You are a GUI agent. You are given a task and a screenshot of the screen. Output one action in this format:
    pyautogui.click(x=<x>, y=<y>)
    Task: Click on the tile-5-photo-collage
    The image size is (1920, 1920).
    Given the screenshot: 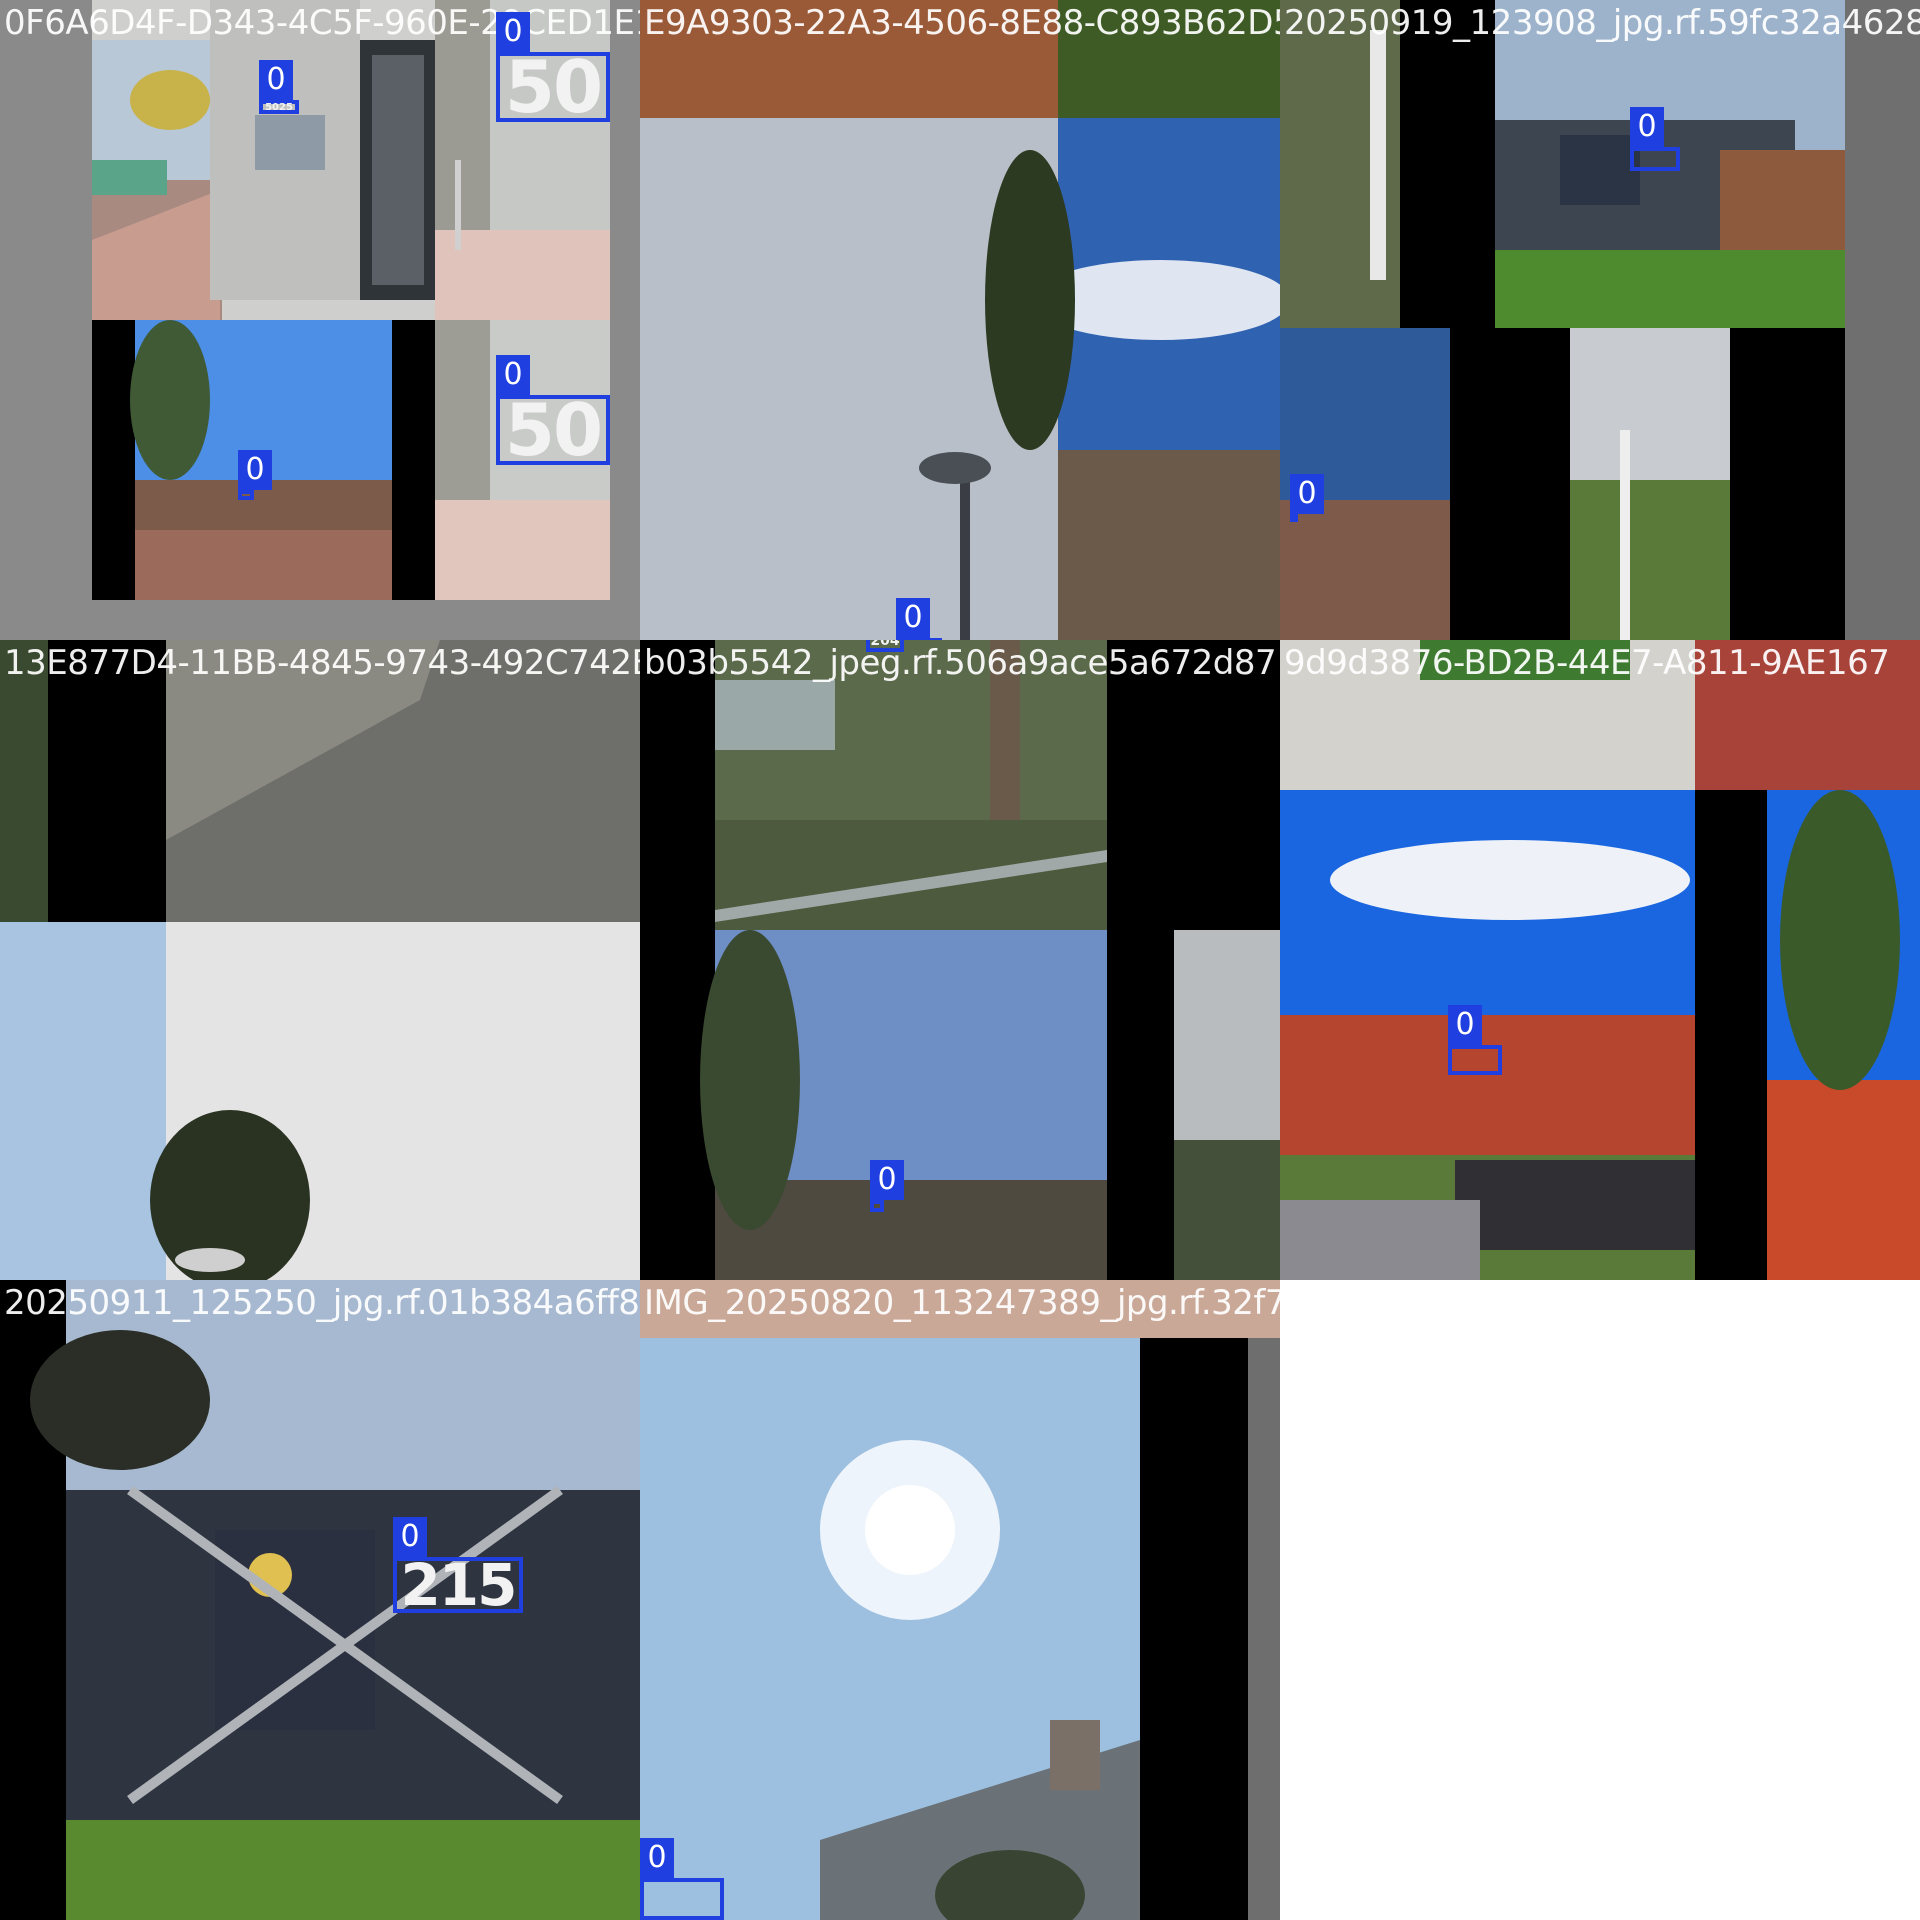 What is the action you would take?
    pyautogui.click(x=960, y=960)
    